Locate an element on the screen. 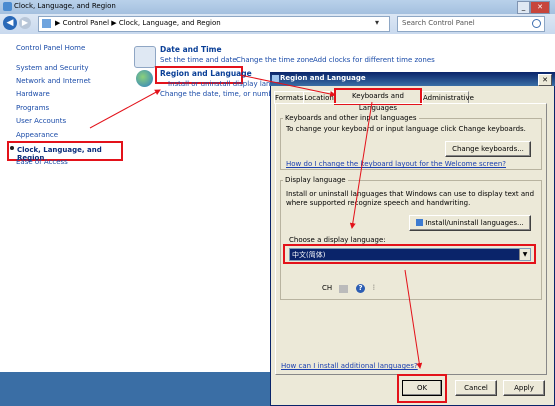  arrow-nav-to-region is located at coordinates (125, 109).